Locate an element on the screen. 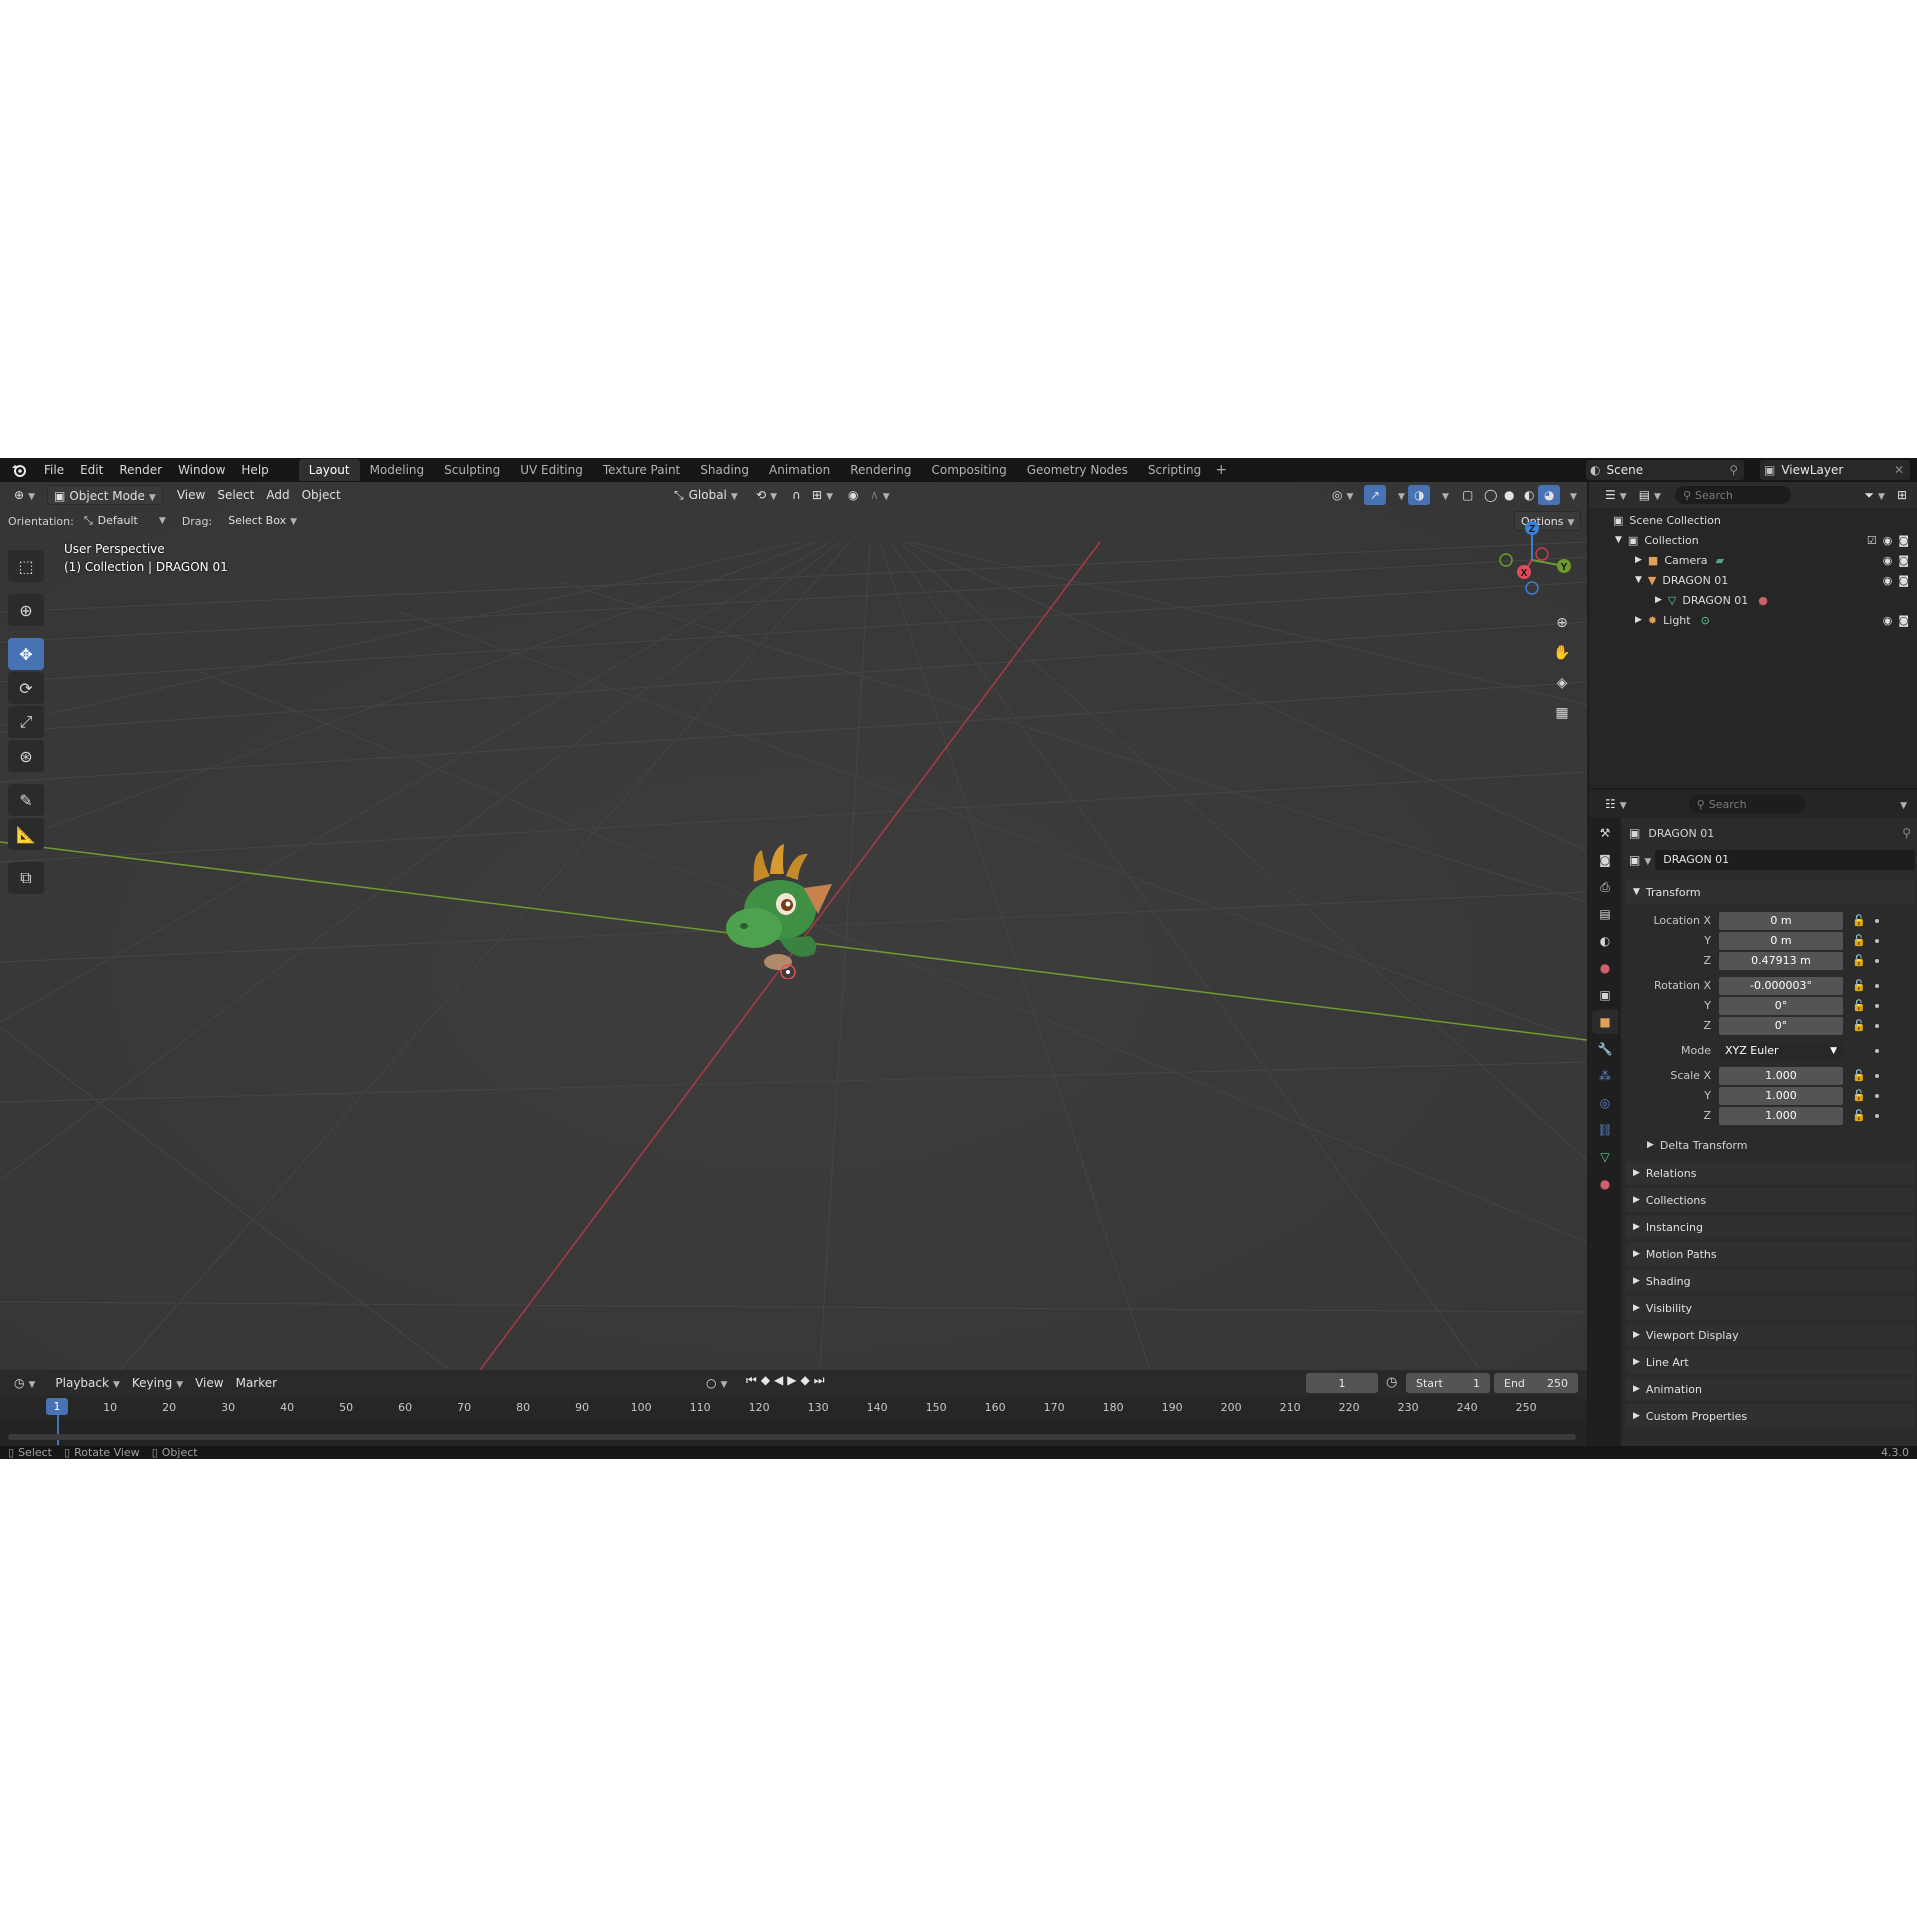 This screenshot has height=1917, width=1917. properties-search-input: ⚲ Search is located at coordinates (1746, 804).